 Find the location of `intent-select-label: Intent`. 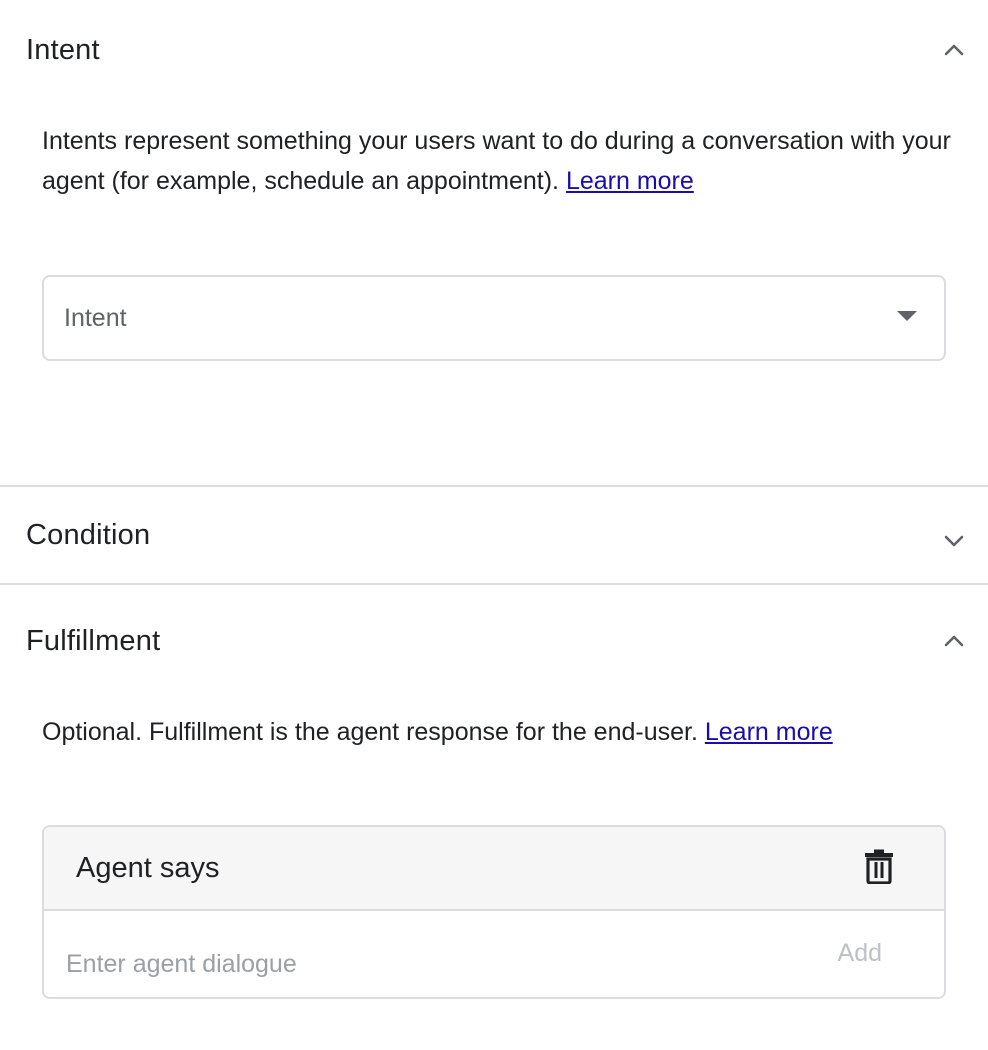

intent-select-label: Intent is located at coordinates (95, 317).